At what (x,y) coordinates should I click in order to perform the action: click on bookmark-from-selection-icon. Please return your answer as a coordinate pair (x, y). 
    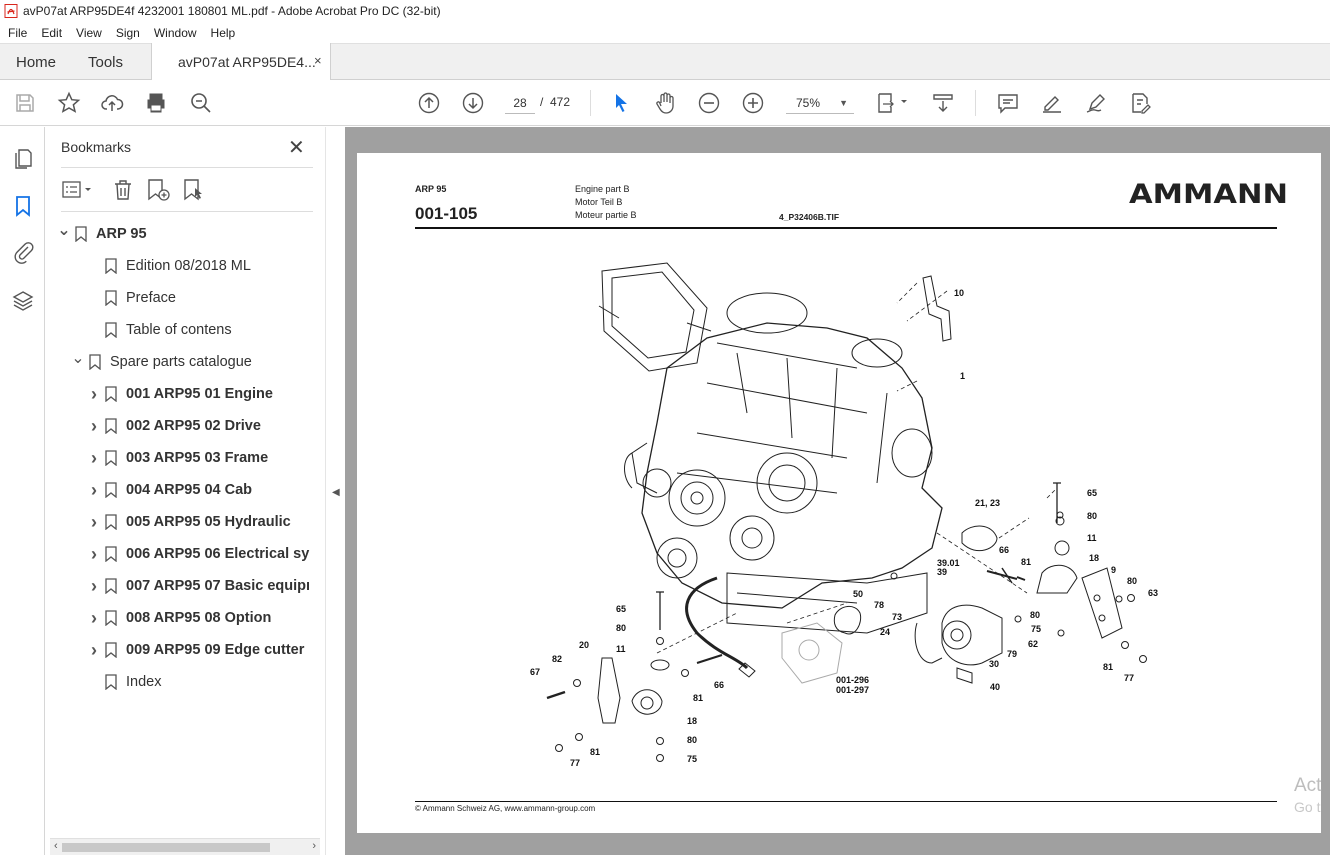
    Looking at the image, I should click on (194, 190).